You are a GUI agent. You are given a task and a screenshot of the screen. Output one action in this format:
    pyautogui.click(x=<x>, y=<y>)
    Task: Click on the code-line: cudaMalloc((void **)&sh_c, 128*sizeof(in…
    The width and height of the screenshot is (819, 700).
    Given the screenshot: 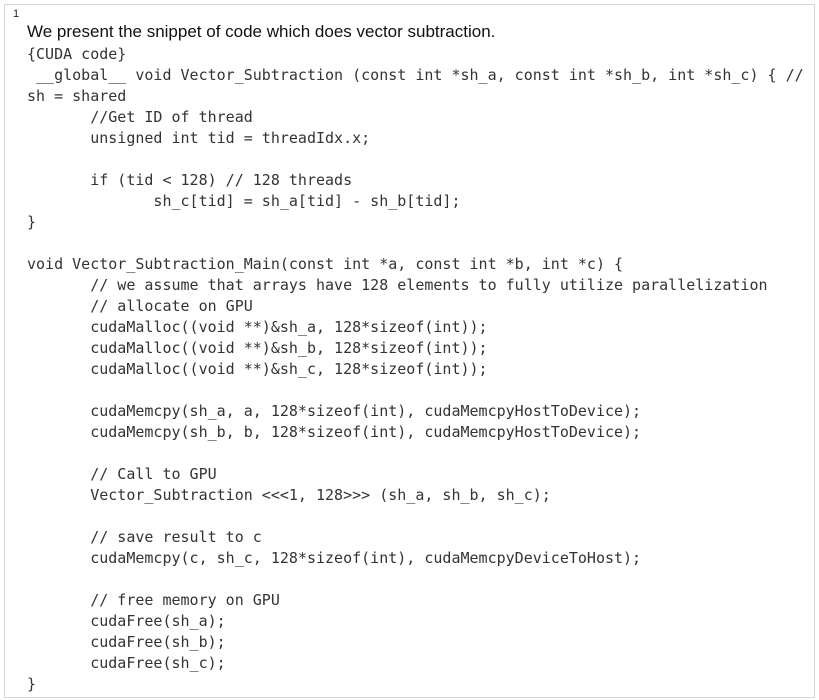 What is the action you would take?
    pyautogui.click(x=257, y=369)
    